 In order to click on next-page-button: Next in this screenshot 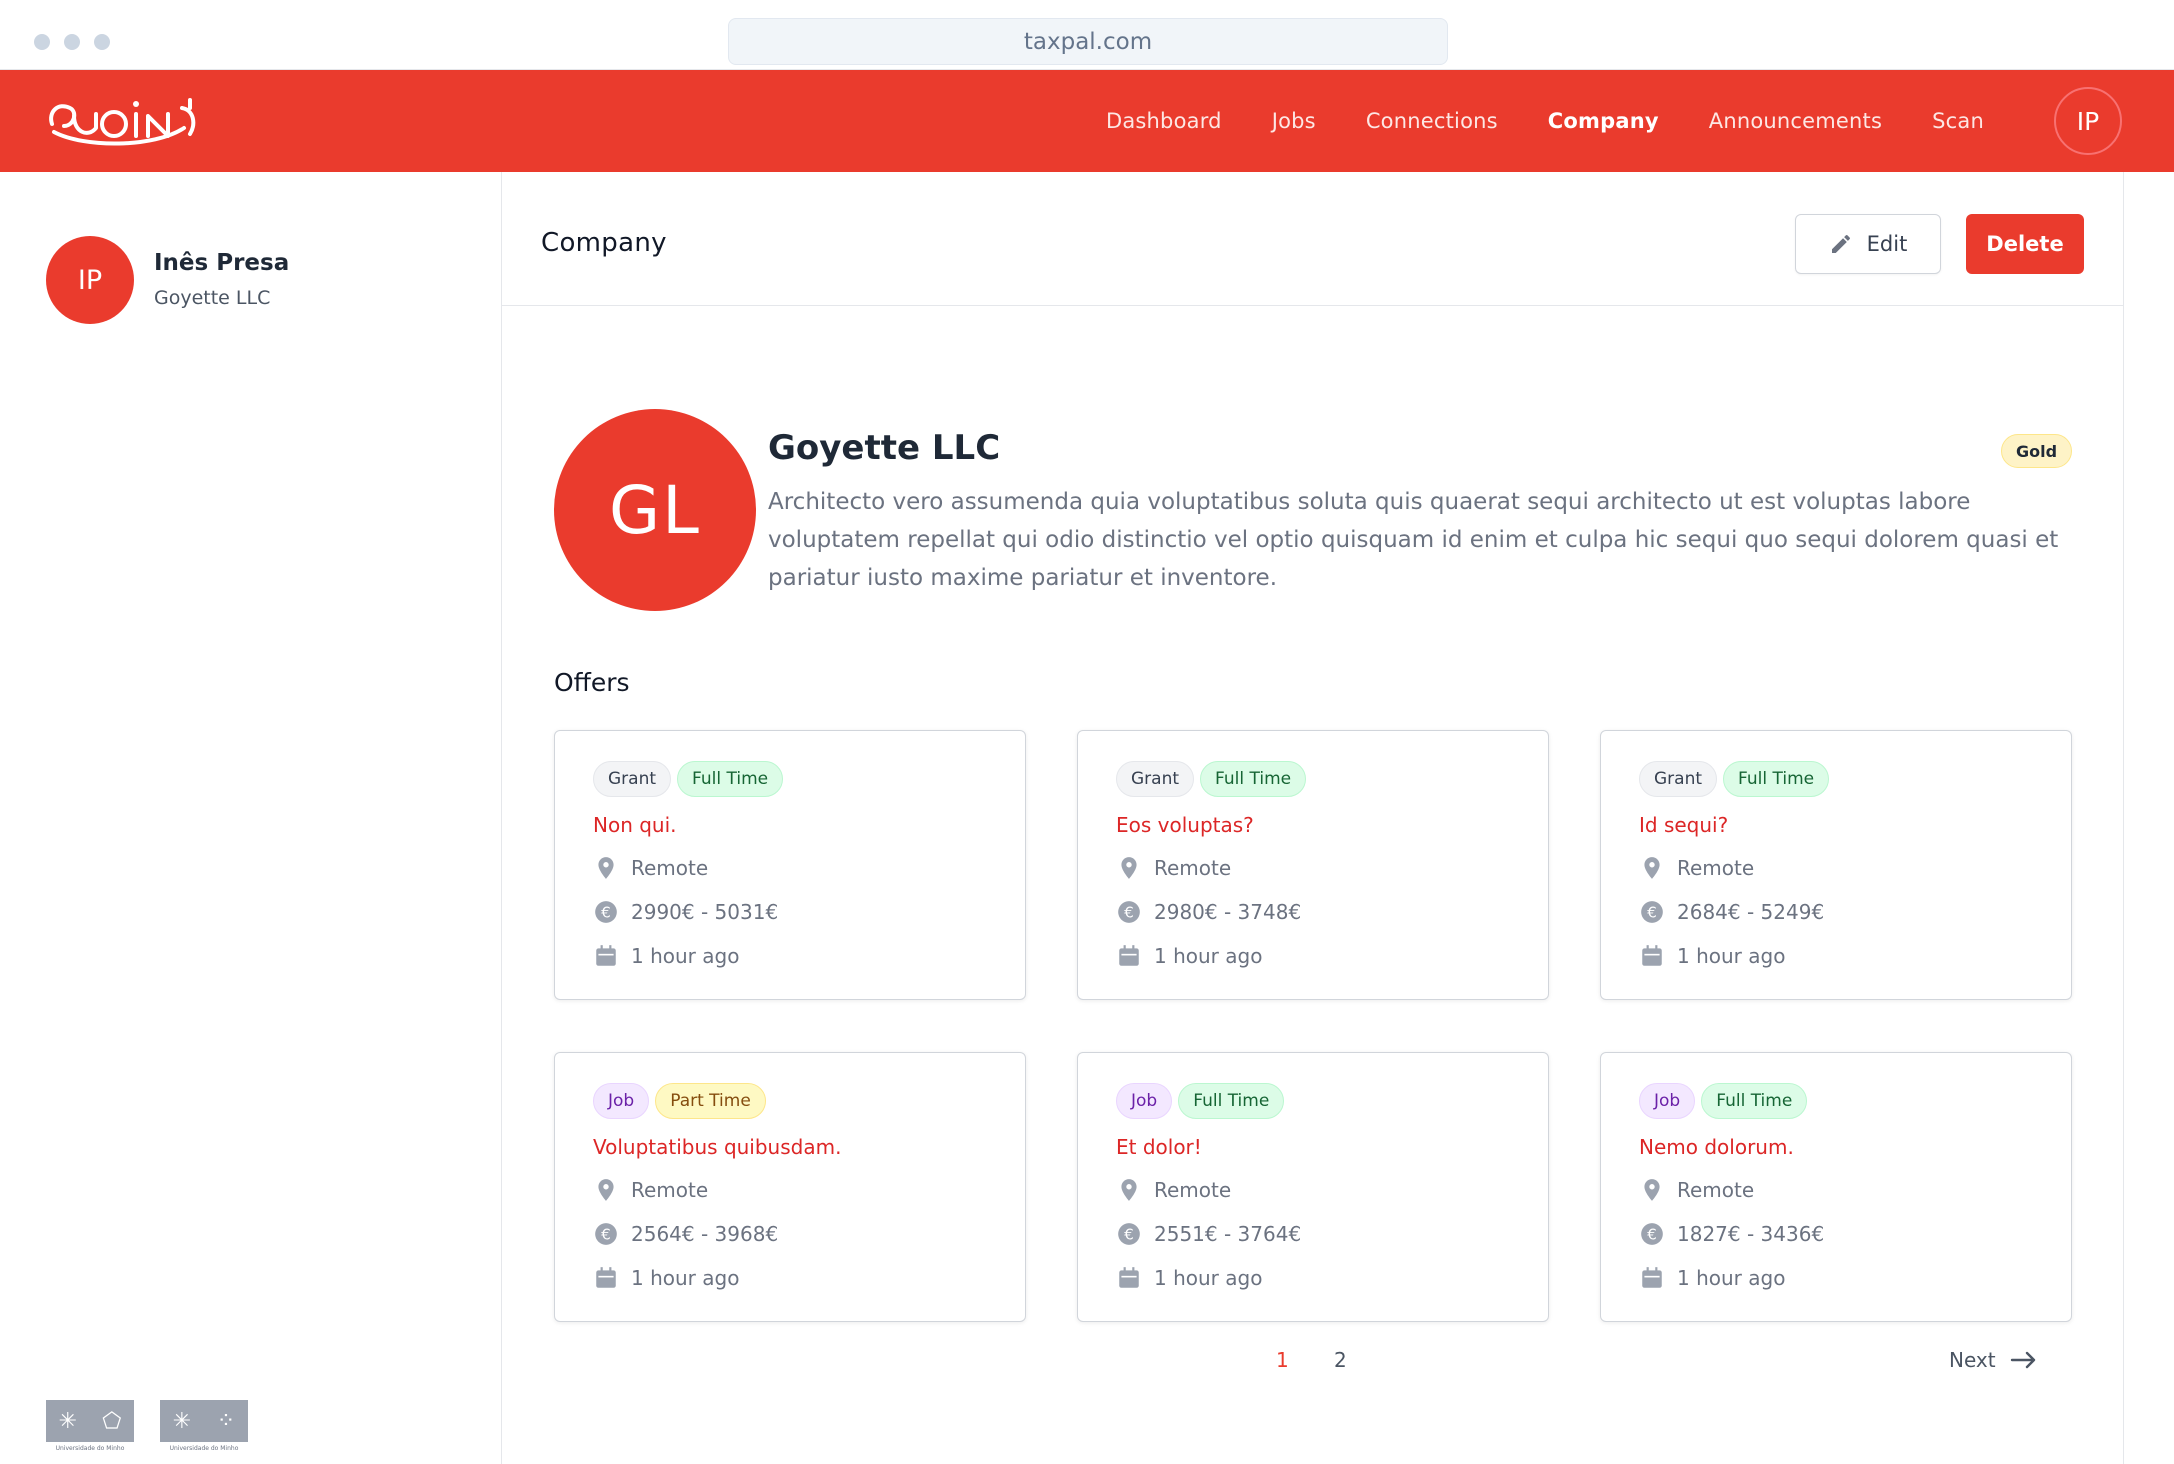, I will do `click(1993, 1360)`.